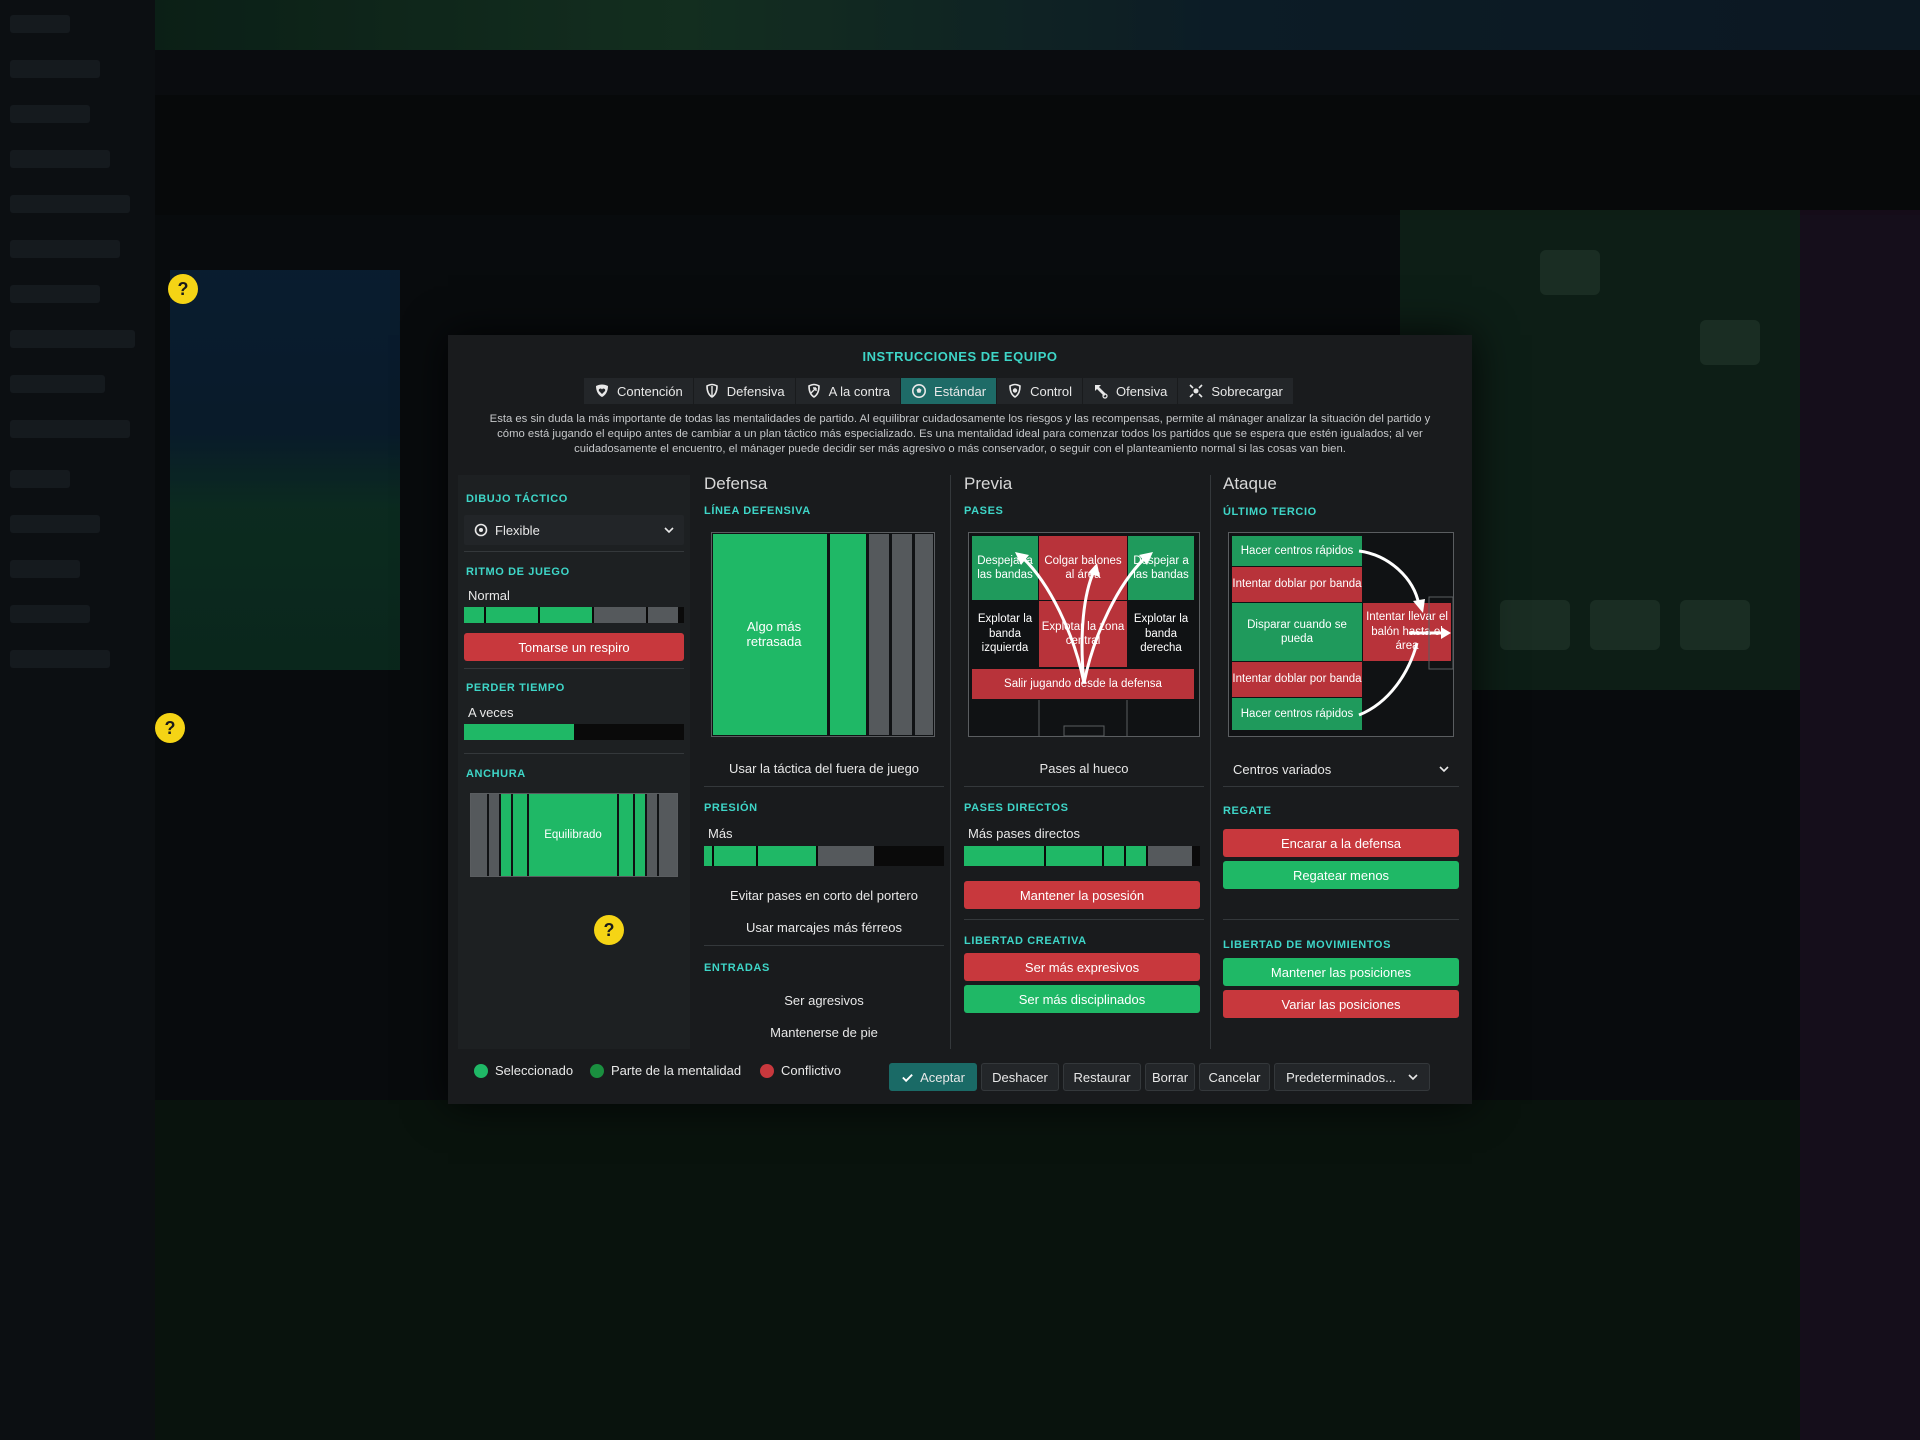 The image size is (1920, 1440). Describe the element at coordinates (1297, 584) in the screenshot. I see `overlap-left: Intentar doblar por banda` at that location.